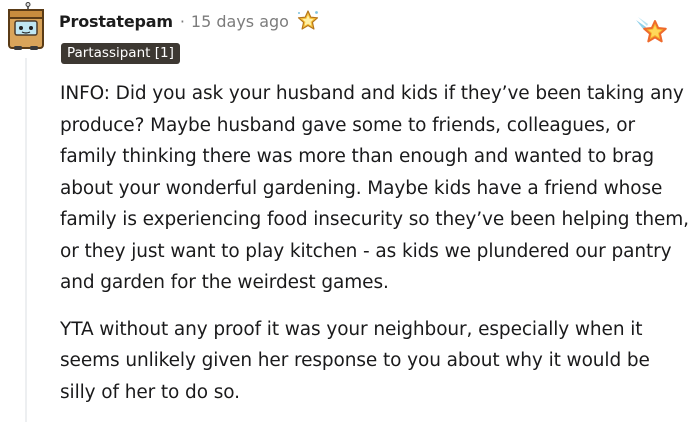  Describe the element at coordinates (120, 53) in the screenshot. I see `user-flair: Partassipant [1]` at that location.